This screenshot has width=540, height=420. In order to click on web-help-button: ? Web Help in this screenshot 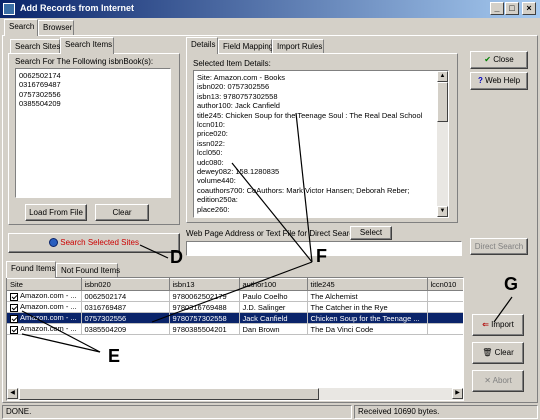, I will do `click(499, 81)`.